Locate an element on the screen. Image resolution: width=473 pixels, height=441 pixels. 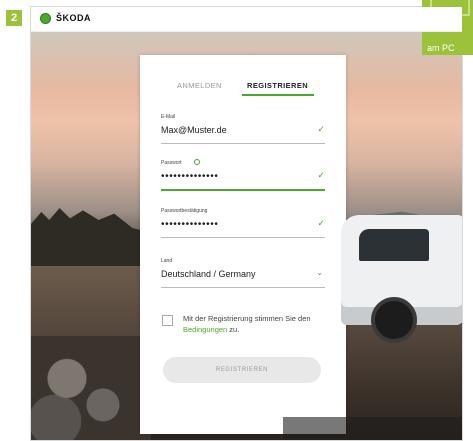
active-tab-indicator is located at coordinates (278, 95).